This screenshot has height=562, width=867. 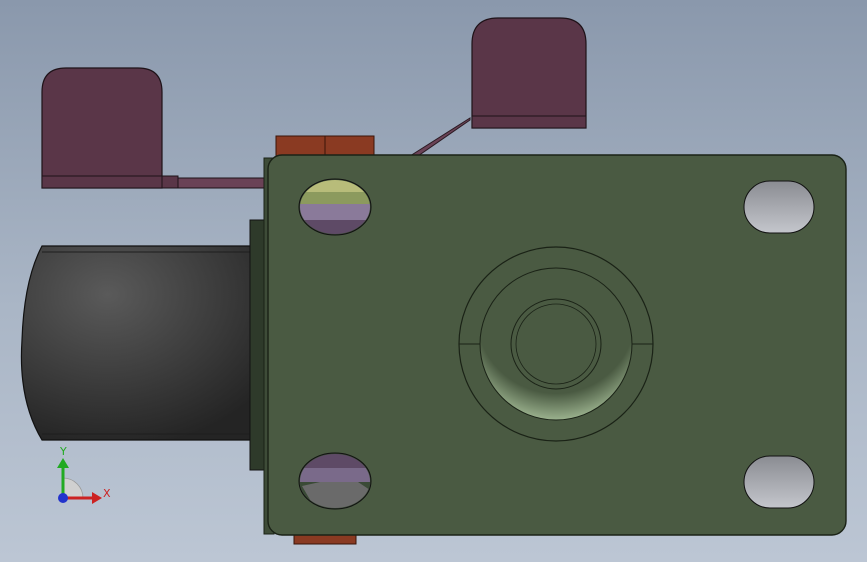 What do you see at coordinates (84, 474) in the screenshot?
I see `coordinate-triad: Y X` at bounding box center [84, 474].